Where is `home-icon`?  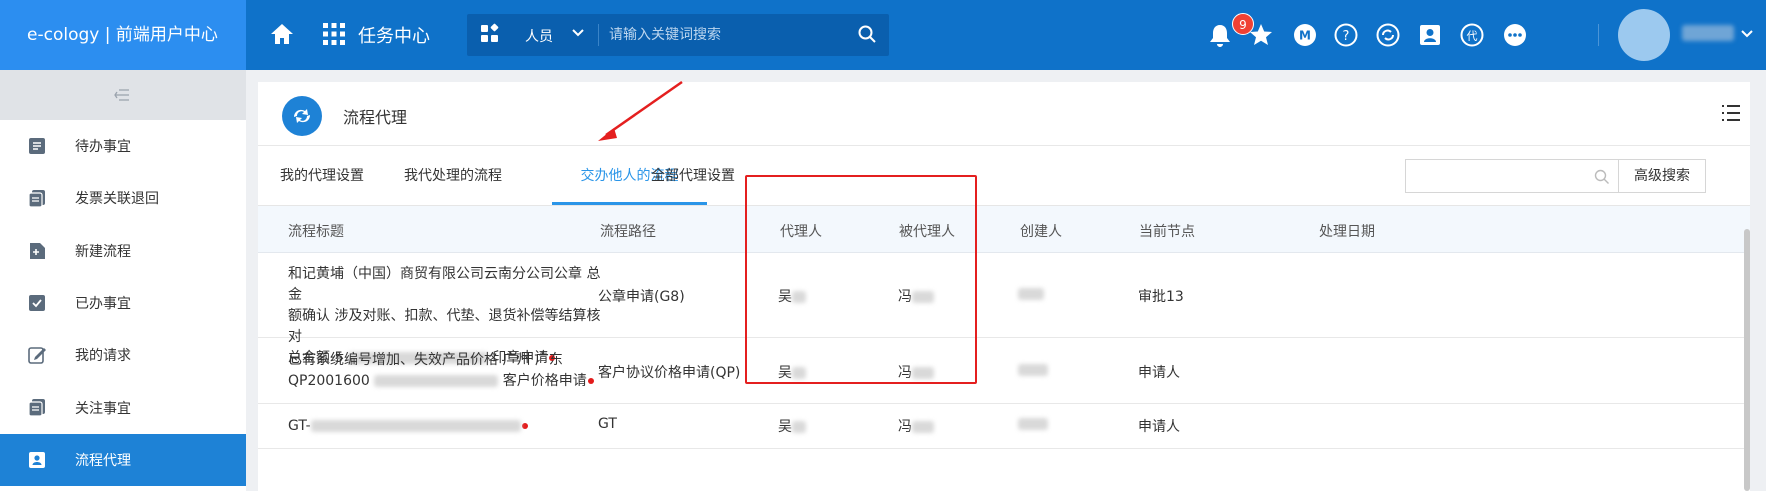 home-icon is located at coordinates (282, 34).